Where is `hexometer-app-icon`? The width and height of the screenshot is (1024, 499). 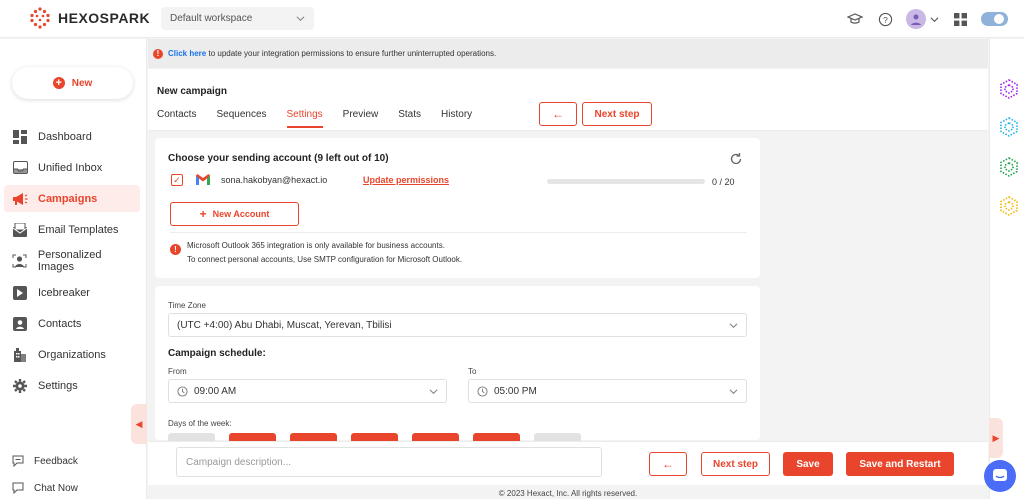 hexometer-app-icon is located at coordinates (1009, 167).